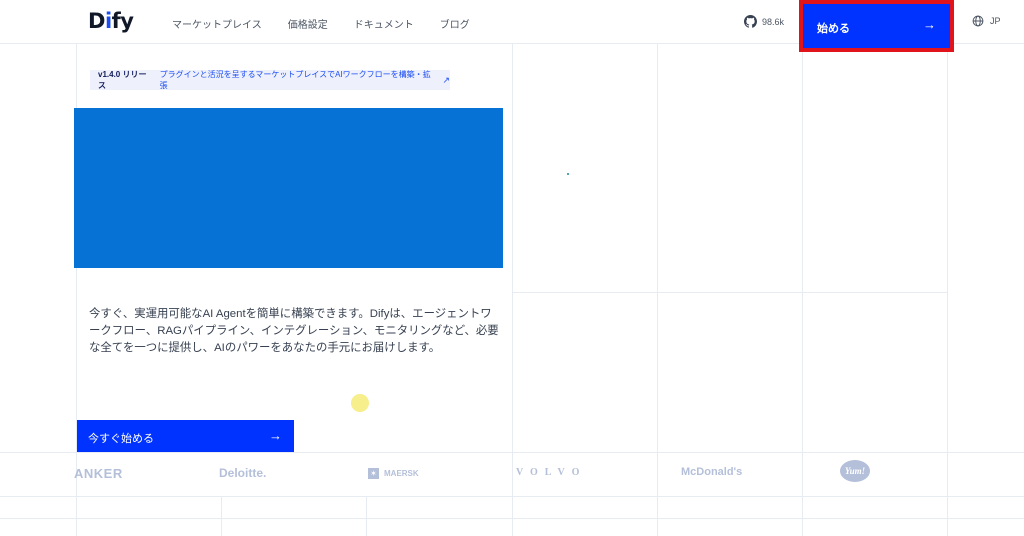 Image resolution: width=1024 pixels, height=536 pixels. I want to click on get-started-button: 始める →, so click(876, 26).